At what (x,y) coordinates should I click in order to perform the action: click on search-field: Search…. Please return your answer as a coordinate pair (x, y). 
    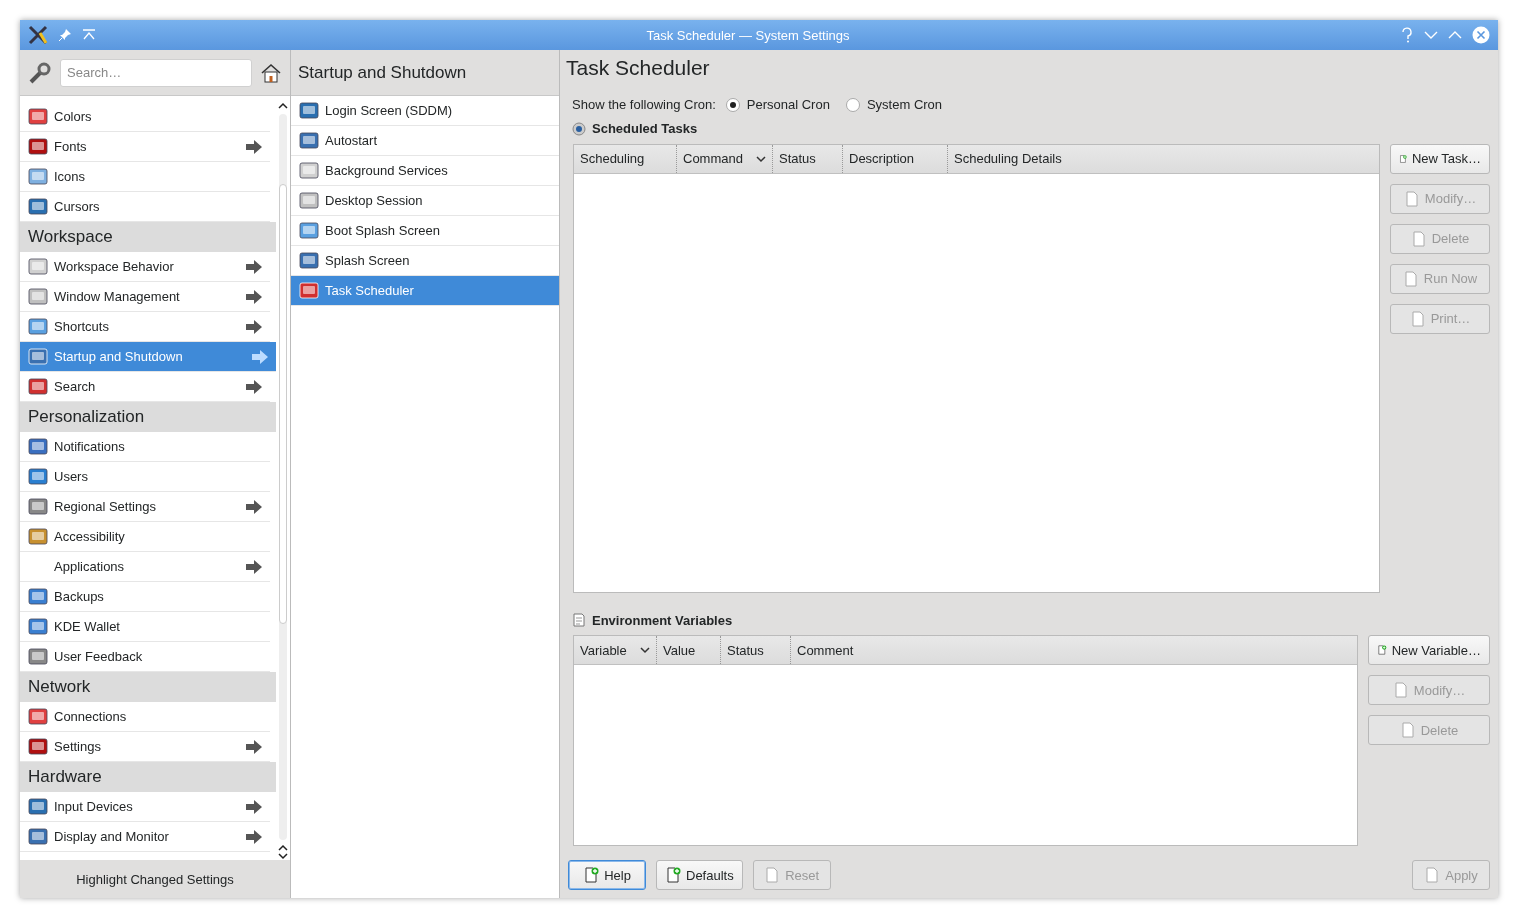
    Looking at the image, I should click on (156, 72).